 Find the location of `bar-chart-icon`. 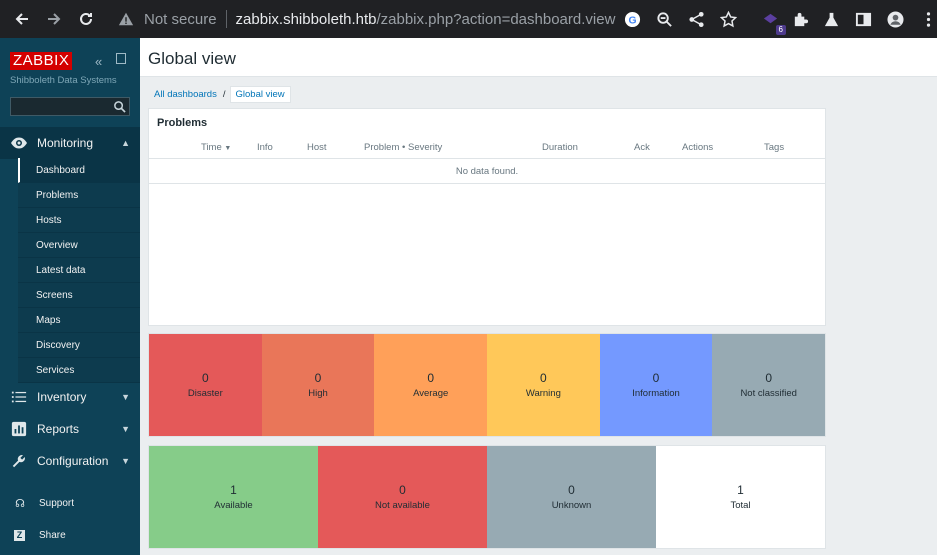

bar-chart-icon is located at coordinates (19, 429).